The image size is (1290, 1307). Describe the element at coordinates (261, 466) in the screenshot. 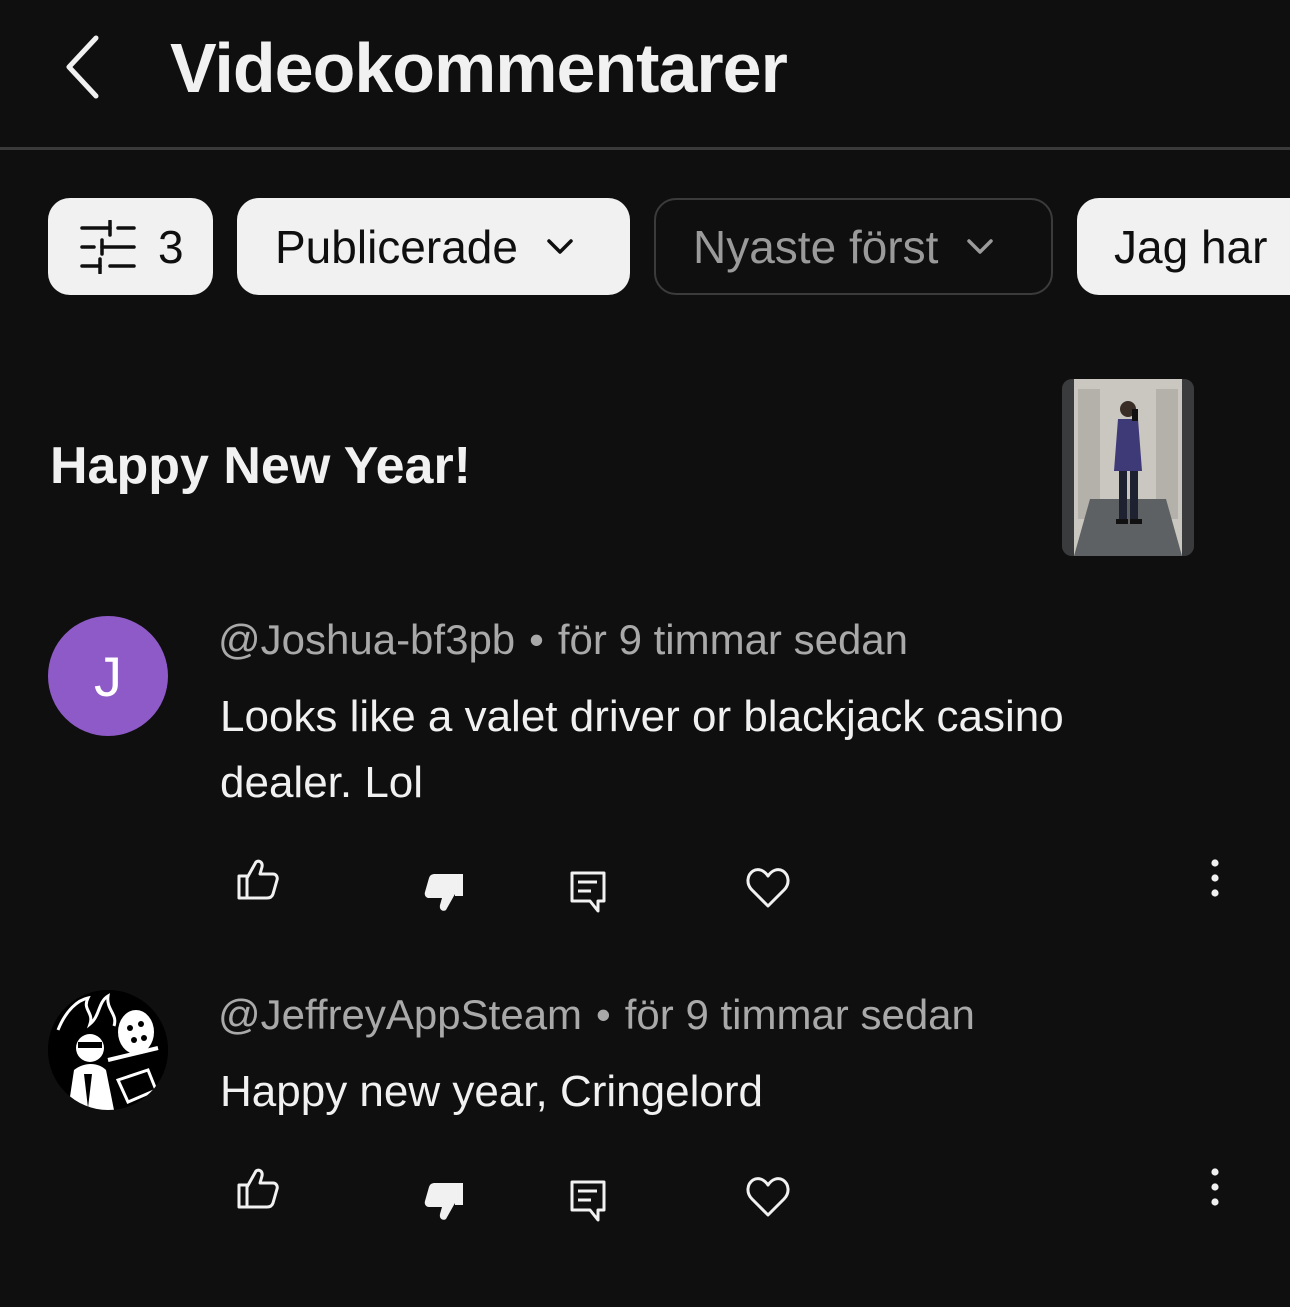

I see `video-title: Happy New Year!` at that location.